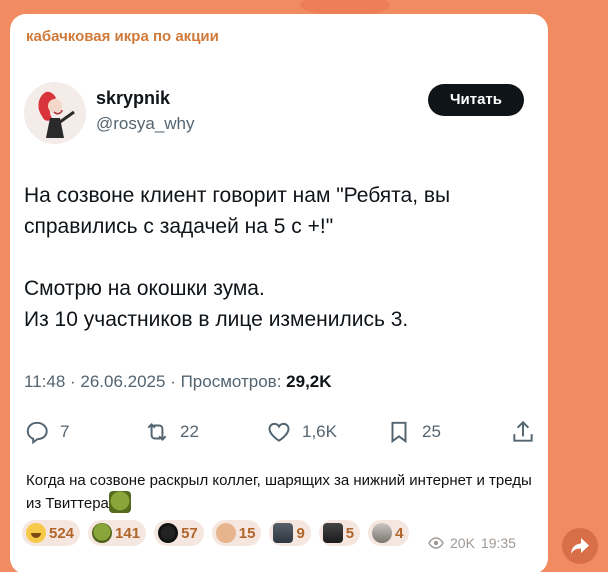 Image resolution: width=608 pixels, height=572 pixels. I want to click on reaction-chip: 9, so click(290, 533).